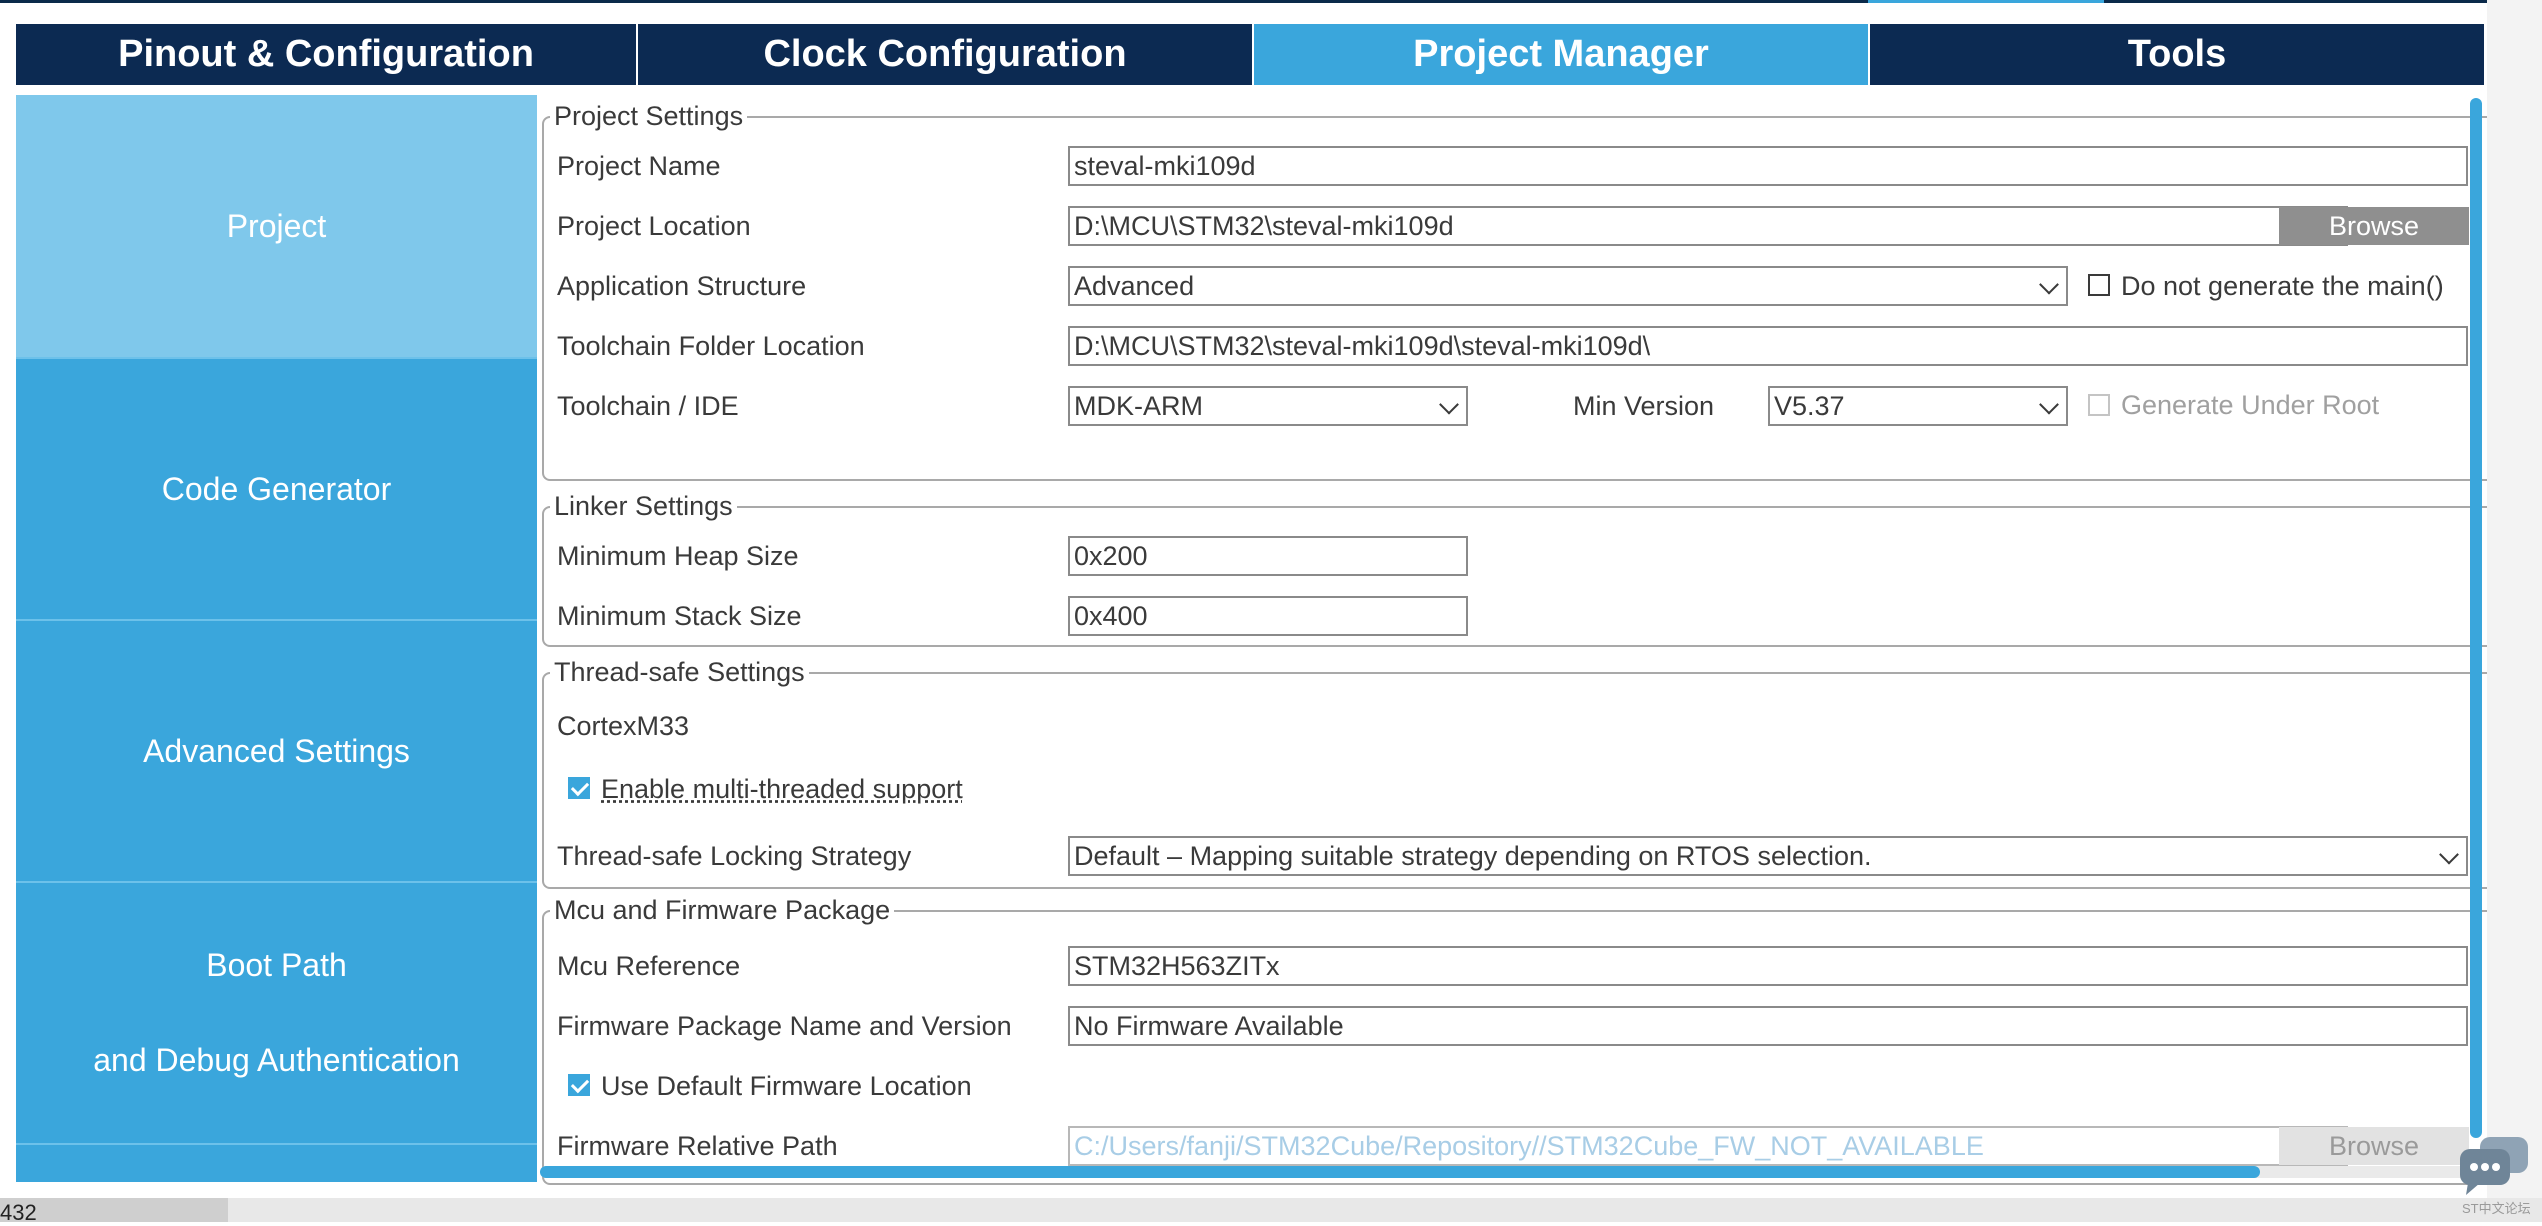 This screenshot has height=1226, width=2542. Describe the element at coordinates (639, 166) in the screenshot. I see `project-name-label: Project Name` at that location.